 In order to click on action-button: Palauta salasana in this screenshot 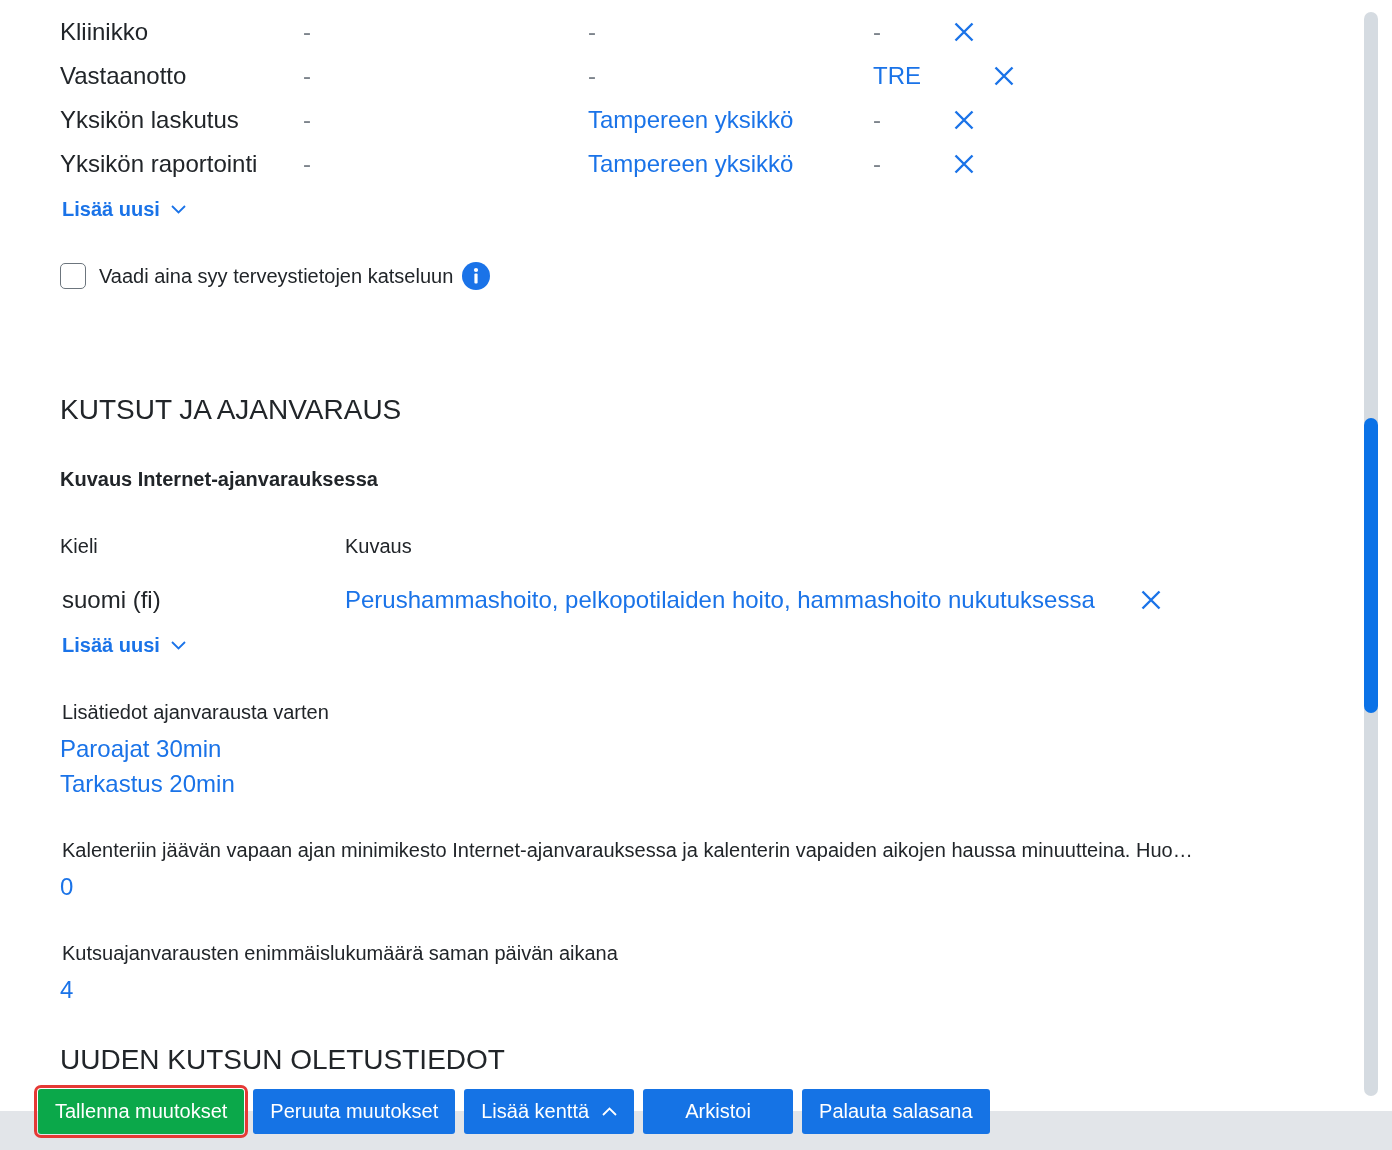, I will do `click(896, 1111)`.